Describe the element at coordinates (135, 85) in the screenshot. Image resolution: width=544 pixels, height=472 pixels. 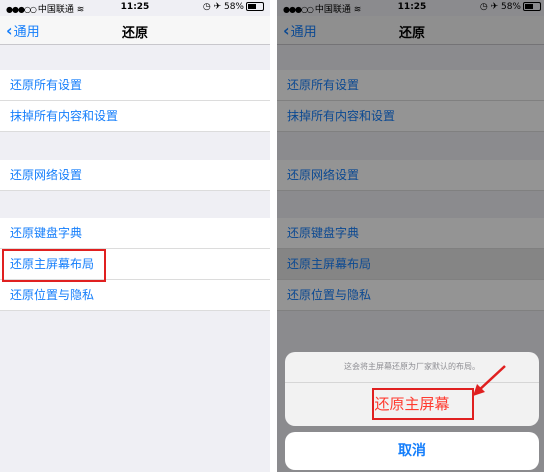
I see `reset-all-settings-row: 还原所有设置` at that location.